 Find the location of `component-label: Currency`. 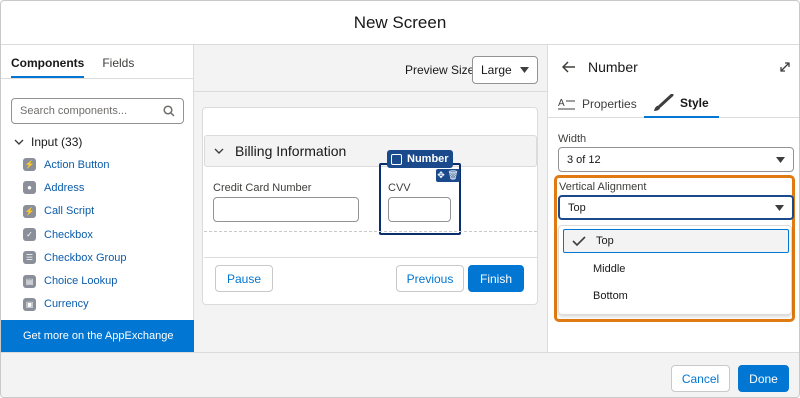

component-label: Currency is located at coordinates (66, 304).